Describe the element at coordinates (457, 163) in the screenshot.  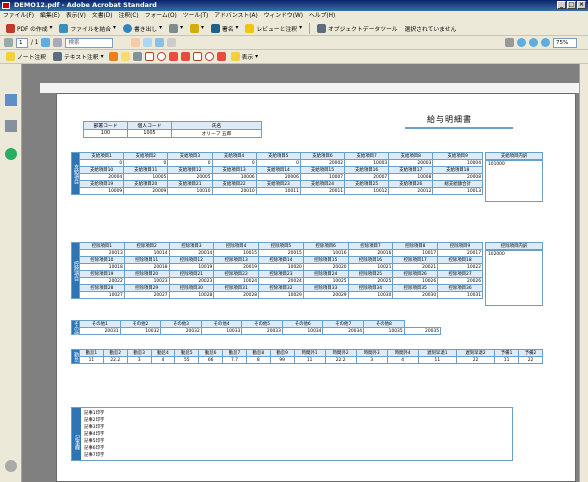
I see `pay-item-value: 10004` at that location.